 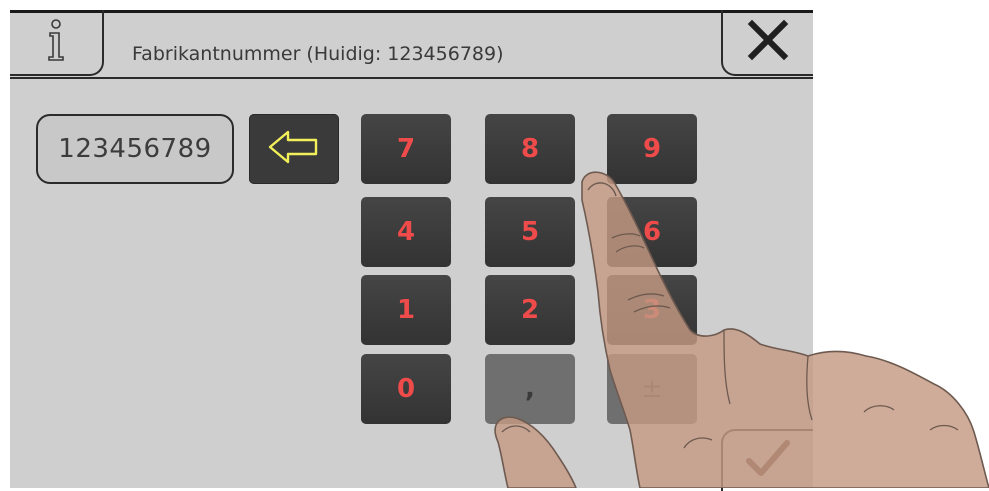 I want to click on backspace-button, so click(x=294, y=149).